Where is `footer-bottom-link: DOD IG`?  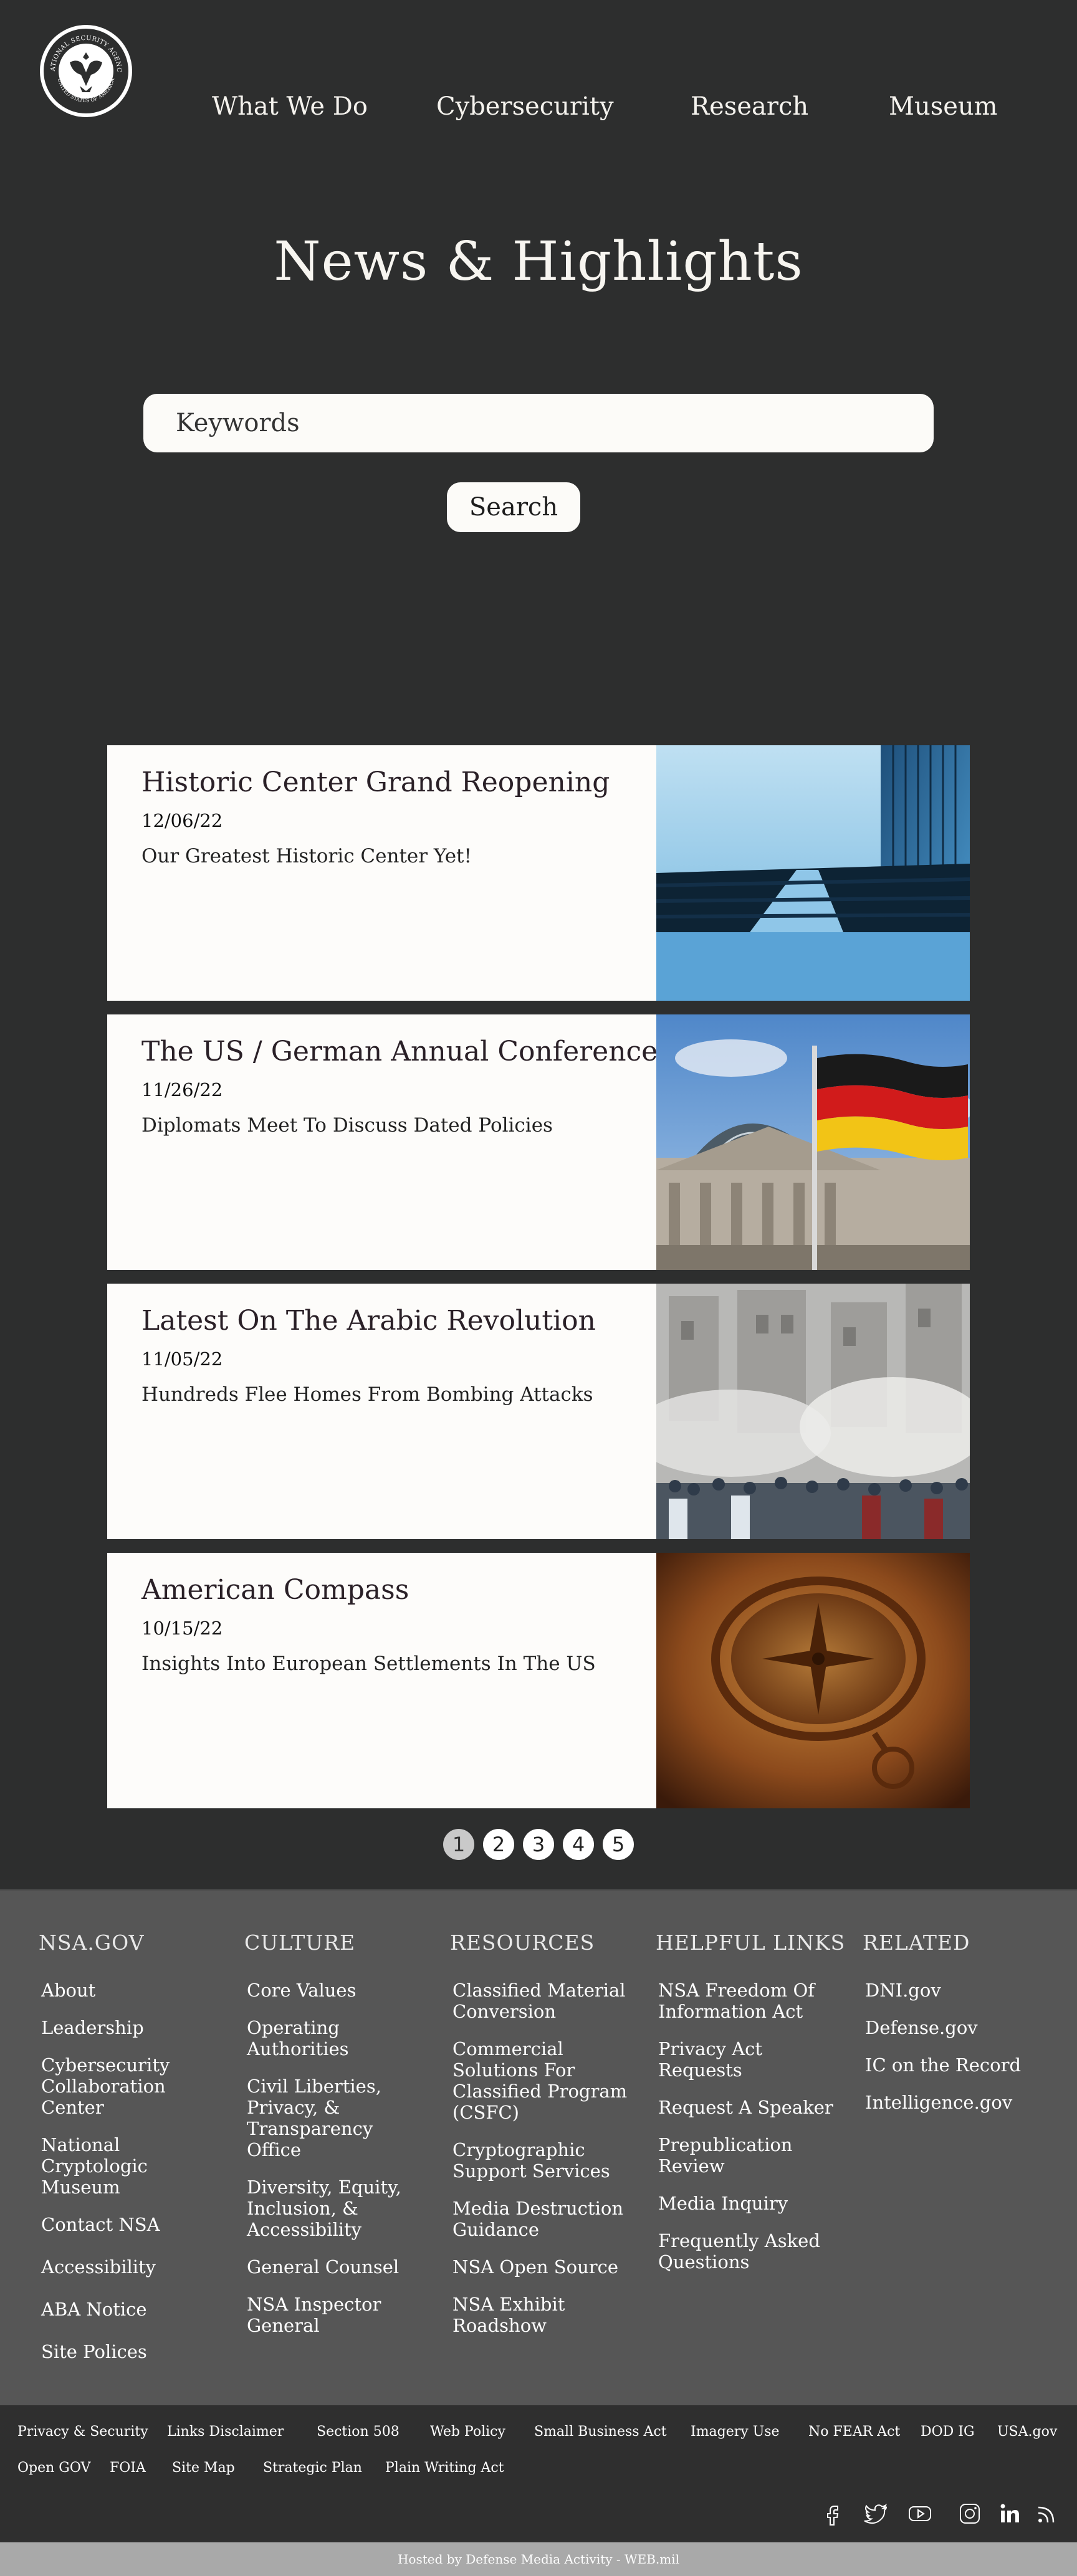
footer-bottom-link: DOD IG is located at coordinates (948, 2432).